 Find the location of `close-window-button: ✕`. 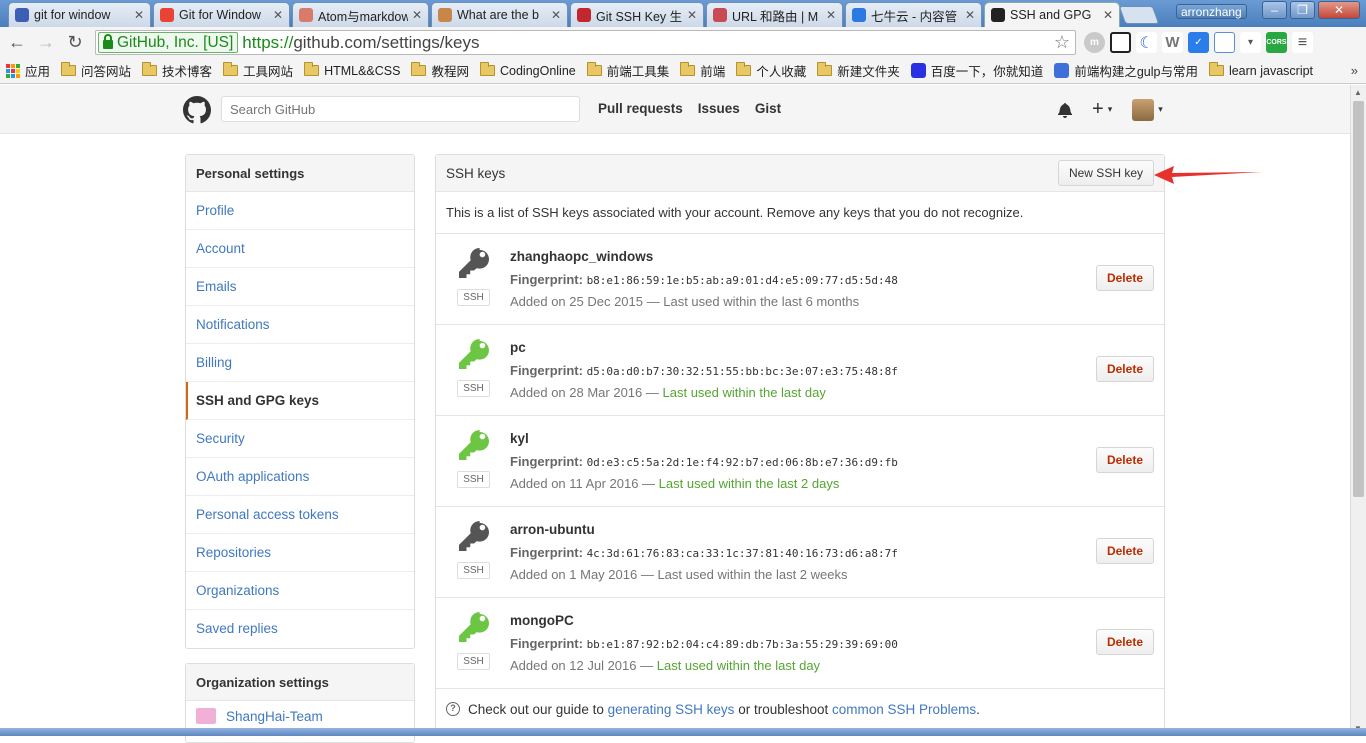

close-window-button: ✕ is located at coordinates (1339, 10).